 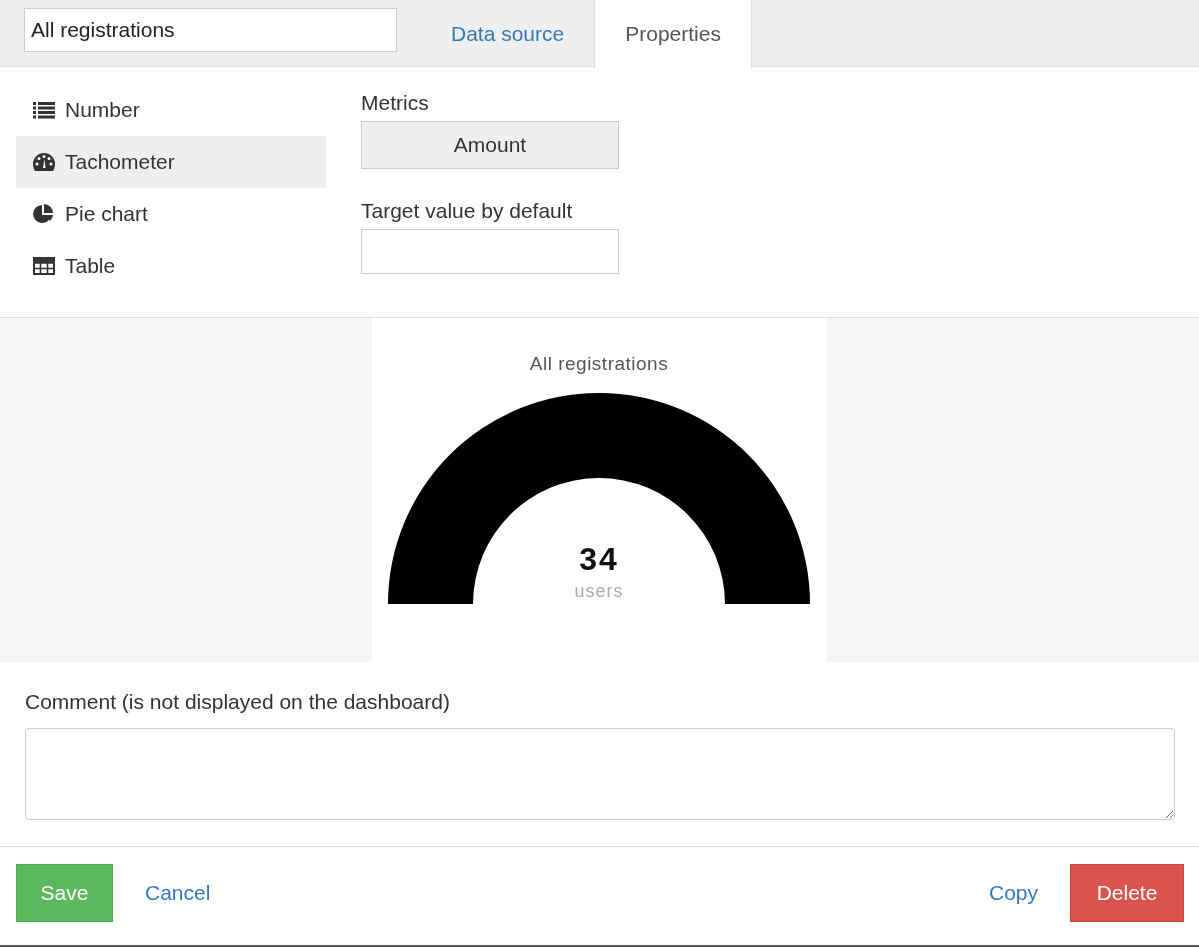 I want to click on metrics-label: Metrics, so click(x=395, y=103).